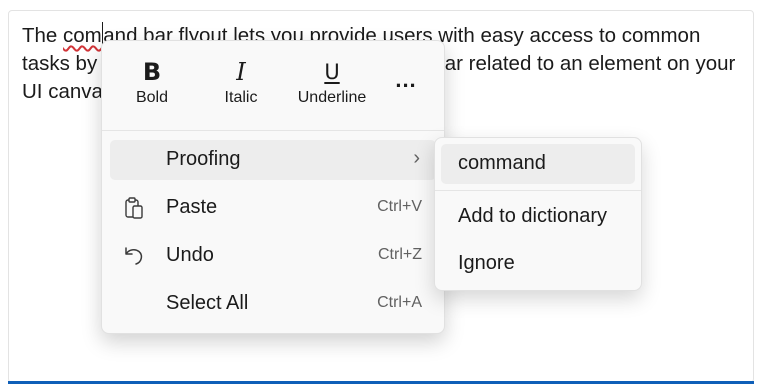  What do you see at coordinates (203, 159) in the screenshot?
I see `menu-item-label: Proofing` at bounding box center [203, 159].